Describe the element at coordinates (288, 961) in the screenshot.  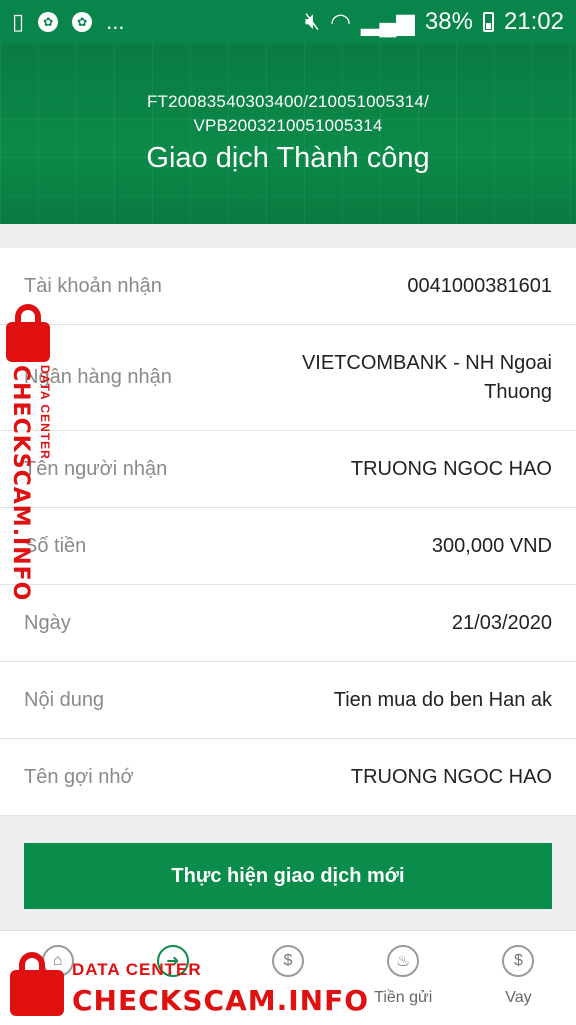
I see `payment-icon: $` at that location.